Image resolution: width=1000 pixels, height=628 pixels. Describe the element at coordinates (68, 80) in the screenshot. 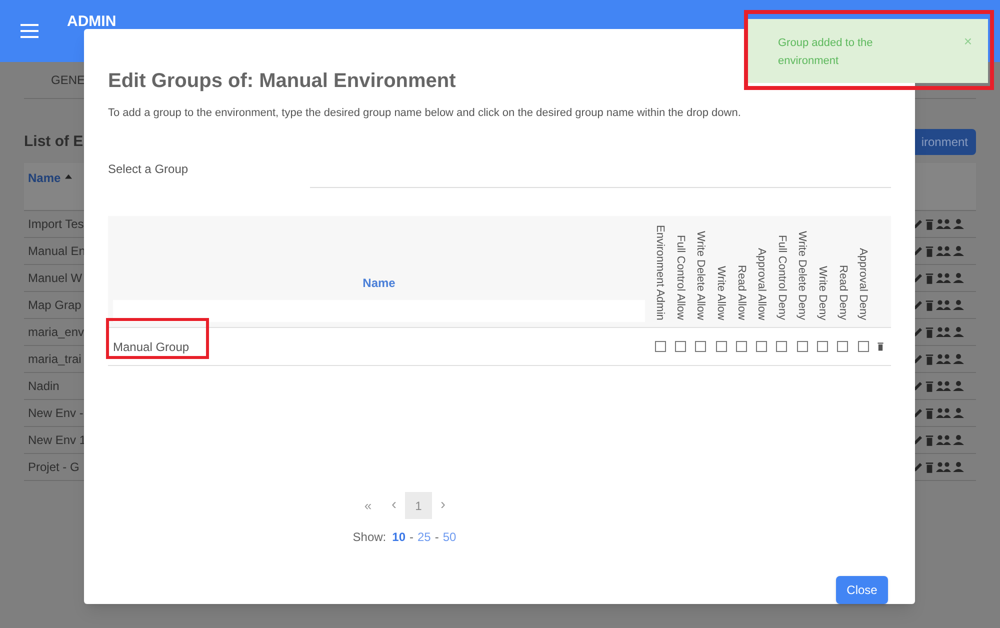

I see `tab: GENE` at that location.